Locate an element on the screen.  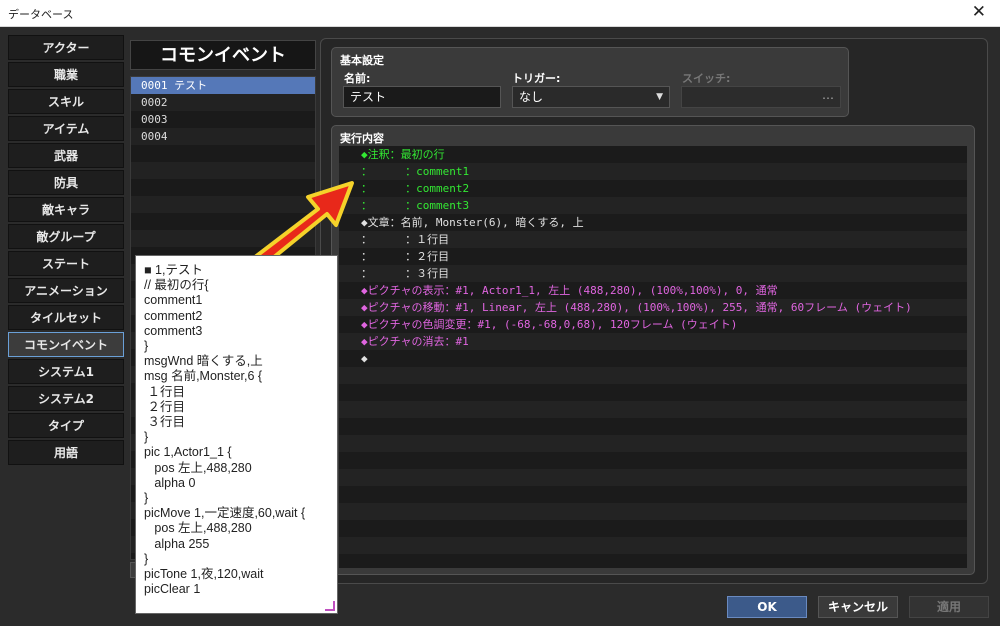
name-input: テスト is located at coordinates (422, 97).